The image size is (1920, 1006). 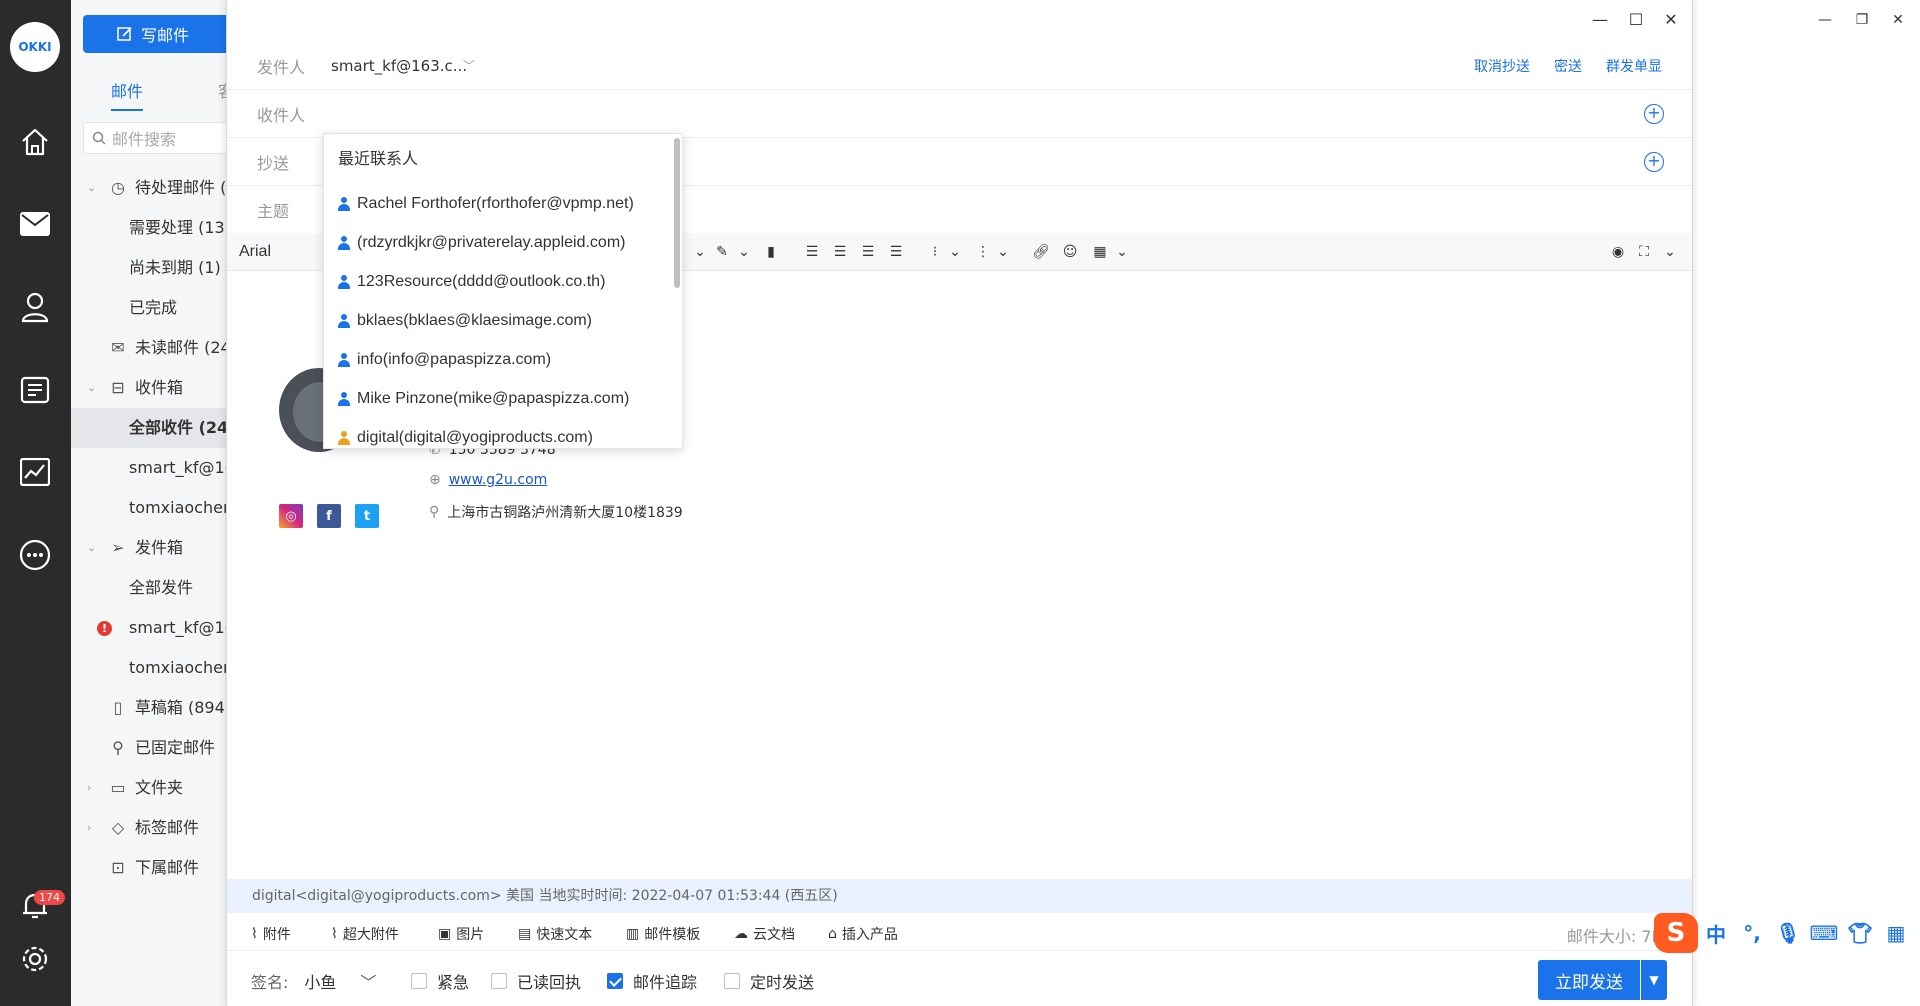 What do you see at coordinates (1618, 252) in the screenshot?
I see `preview-eye-icon: ◉` at bounding box center [1618, 252].